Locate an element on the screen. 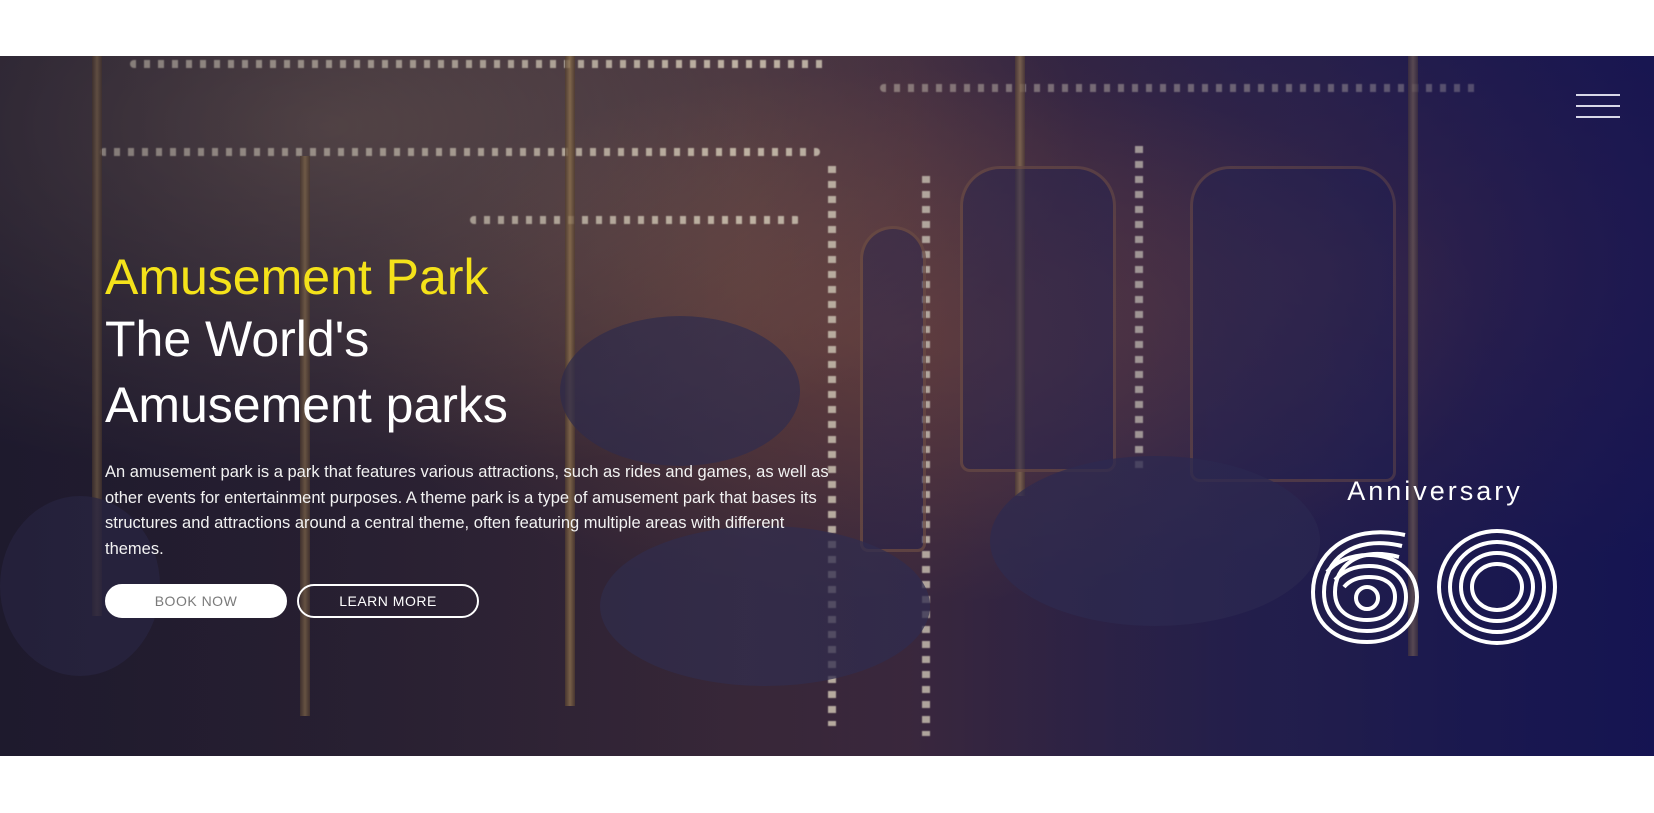  hero-title-line3: Amusement parks is located at coordinates (306, 405).